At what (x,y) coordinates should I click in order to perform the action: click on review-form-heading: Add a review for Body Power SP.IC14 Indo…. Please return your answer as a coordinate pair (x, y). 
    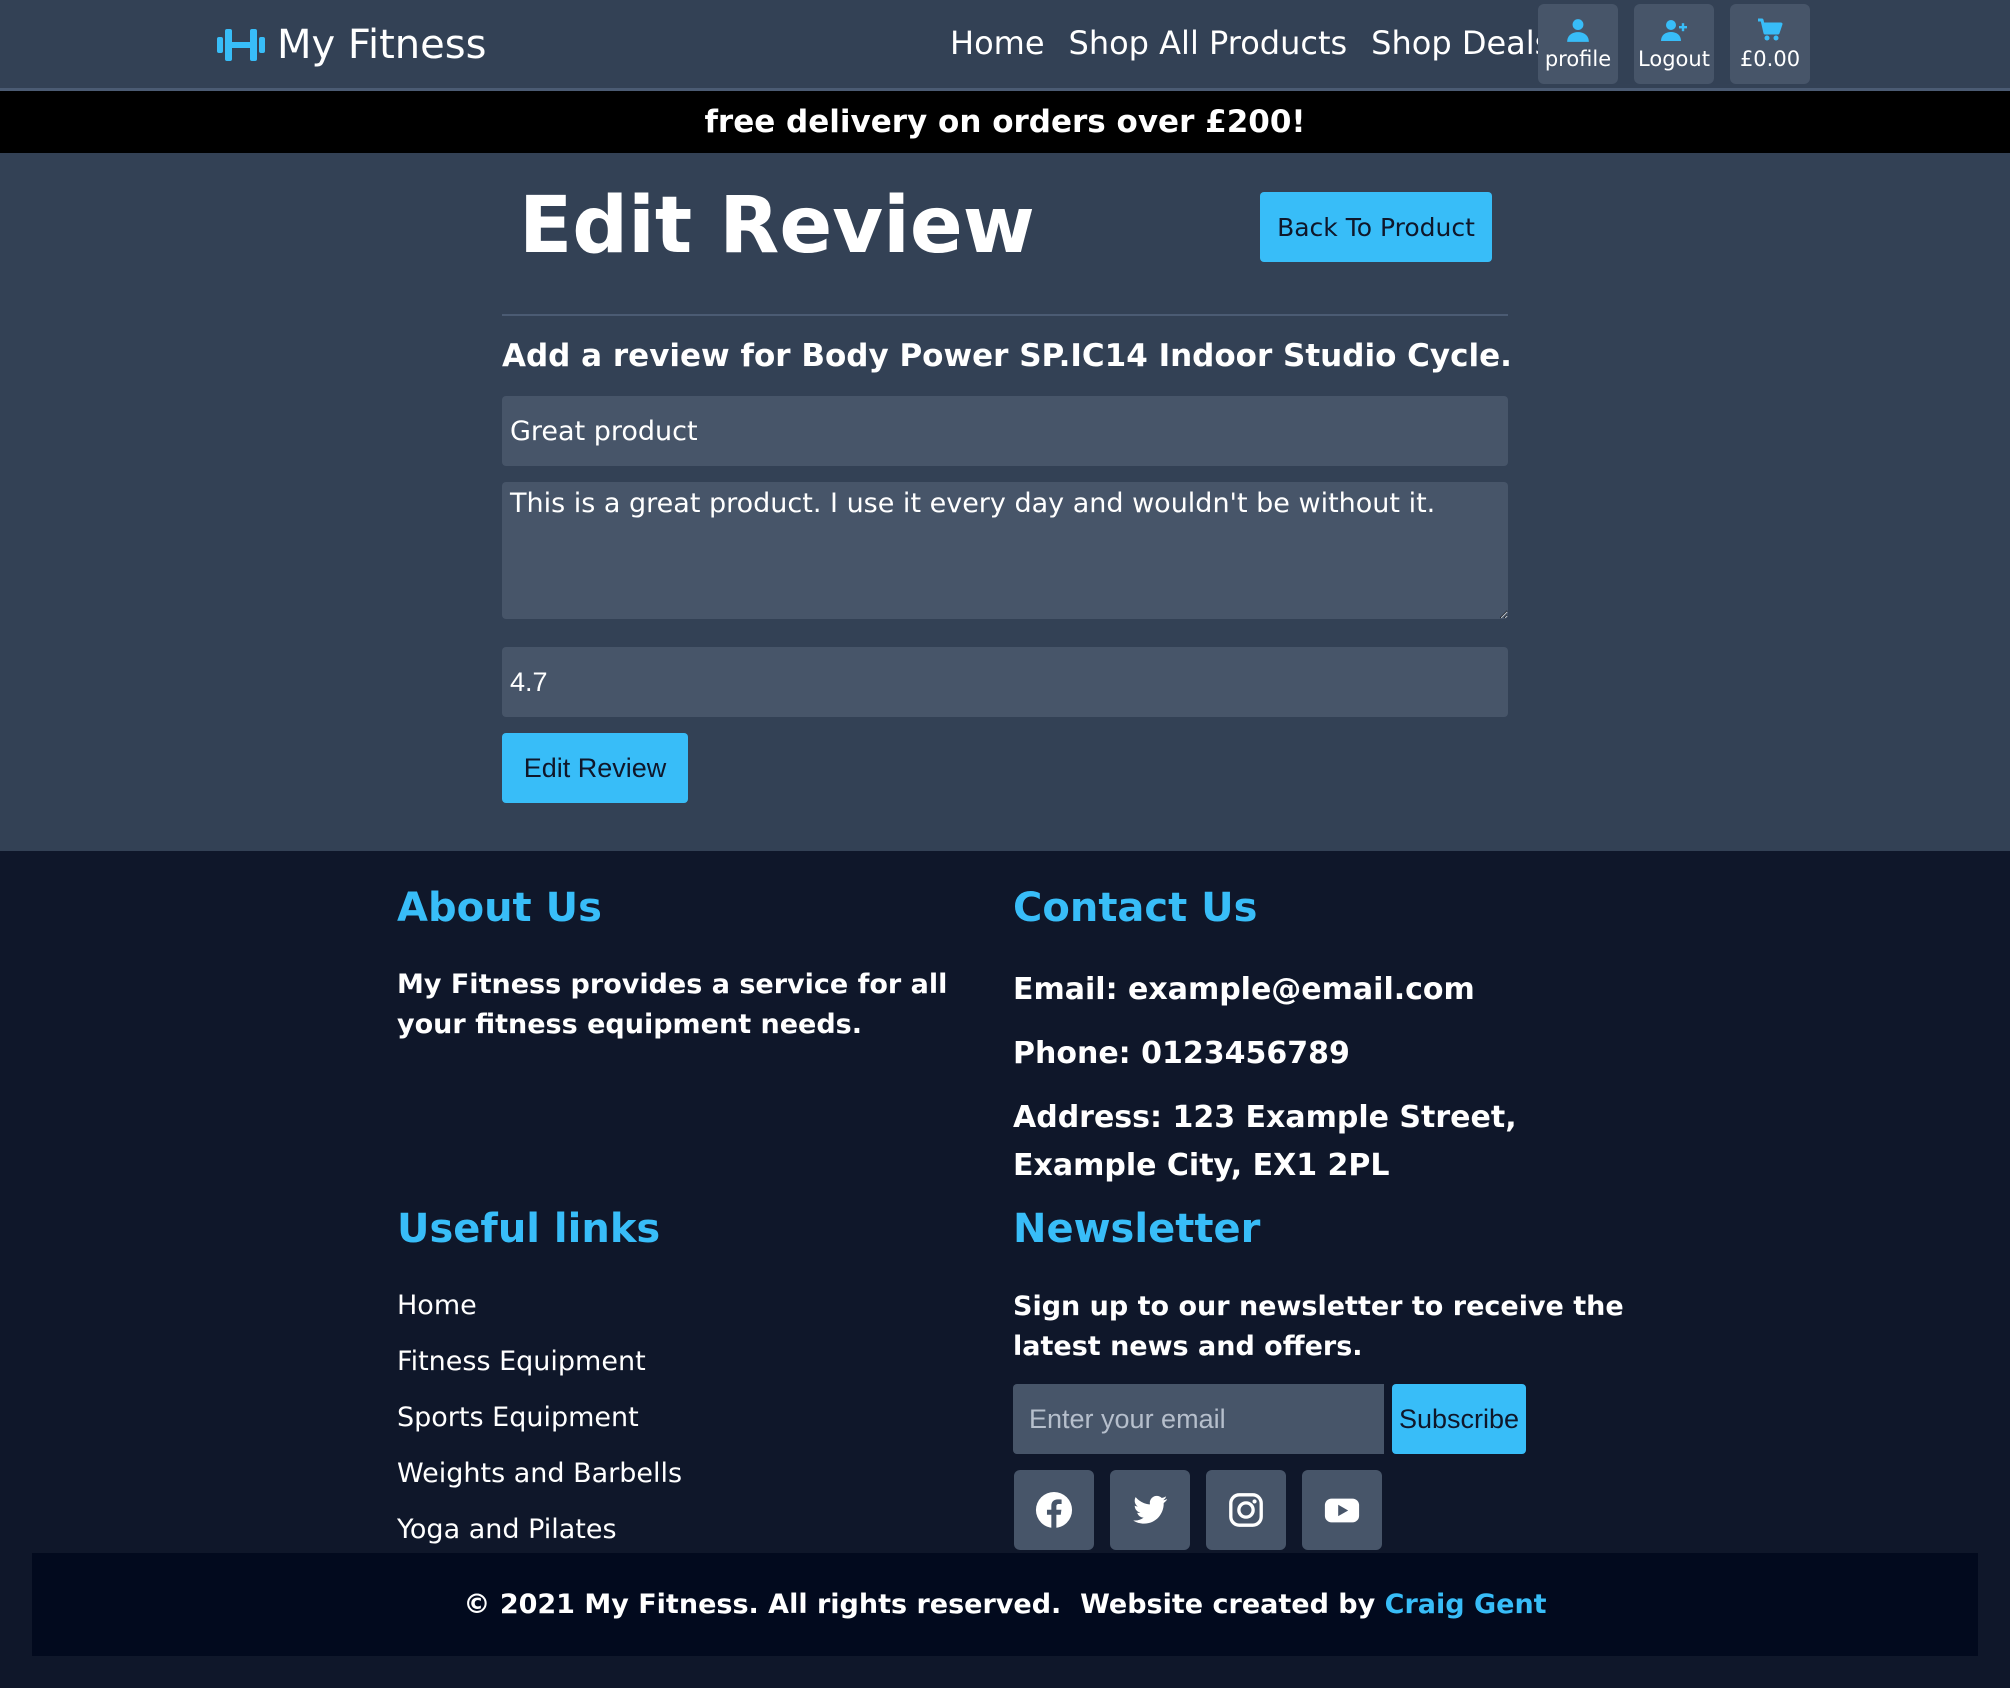
    Looking at the image, I should click on (1007, 356).